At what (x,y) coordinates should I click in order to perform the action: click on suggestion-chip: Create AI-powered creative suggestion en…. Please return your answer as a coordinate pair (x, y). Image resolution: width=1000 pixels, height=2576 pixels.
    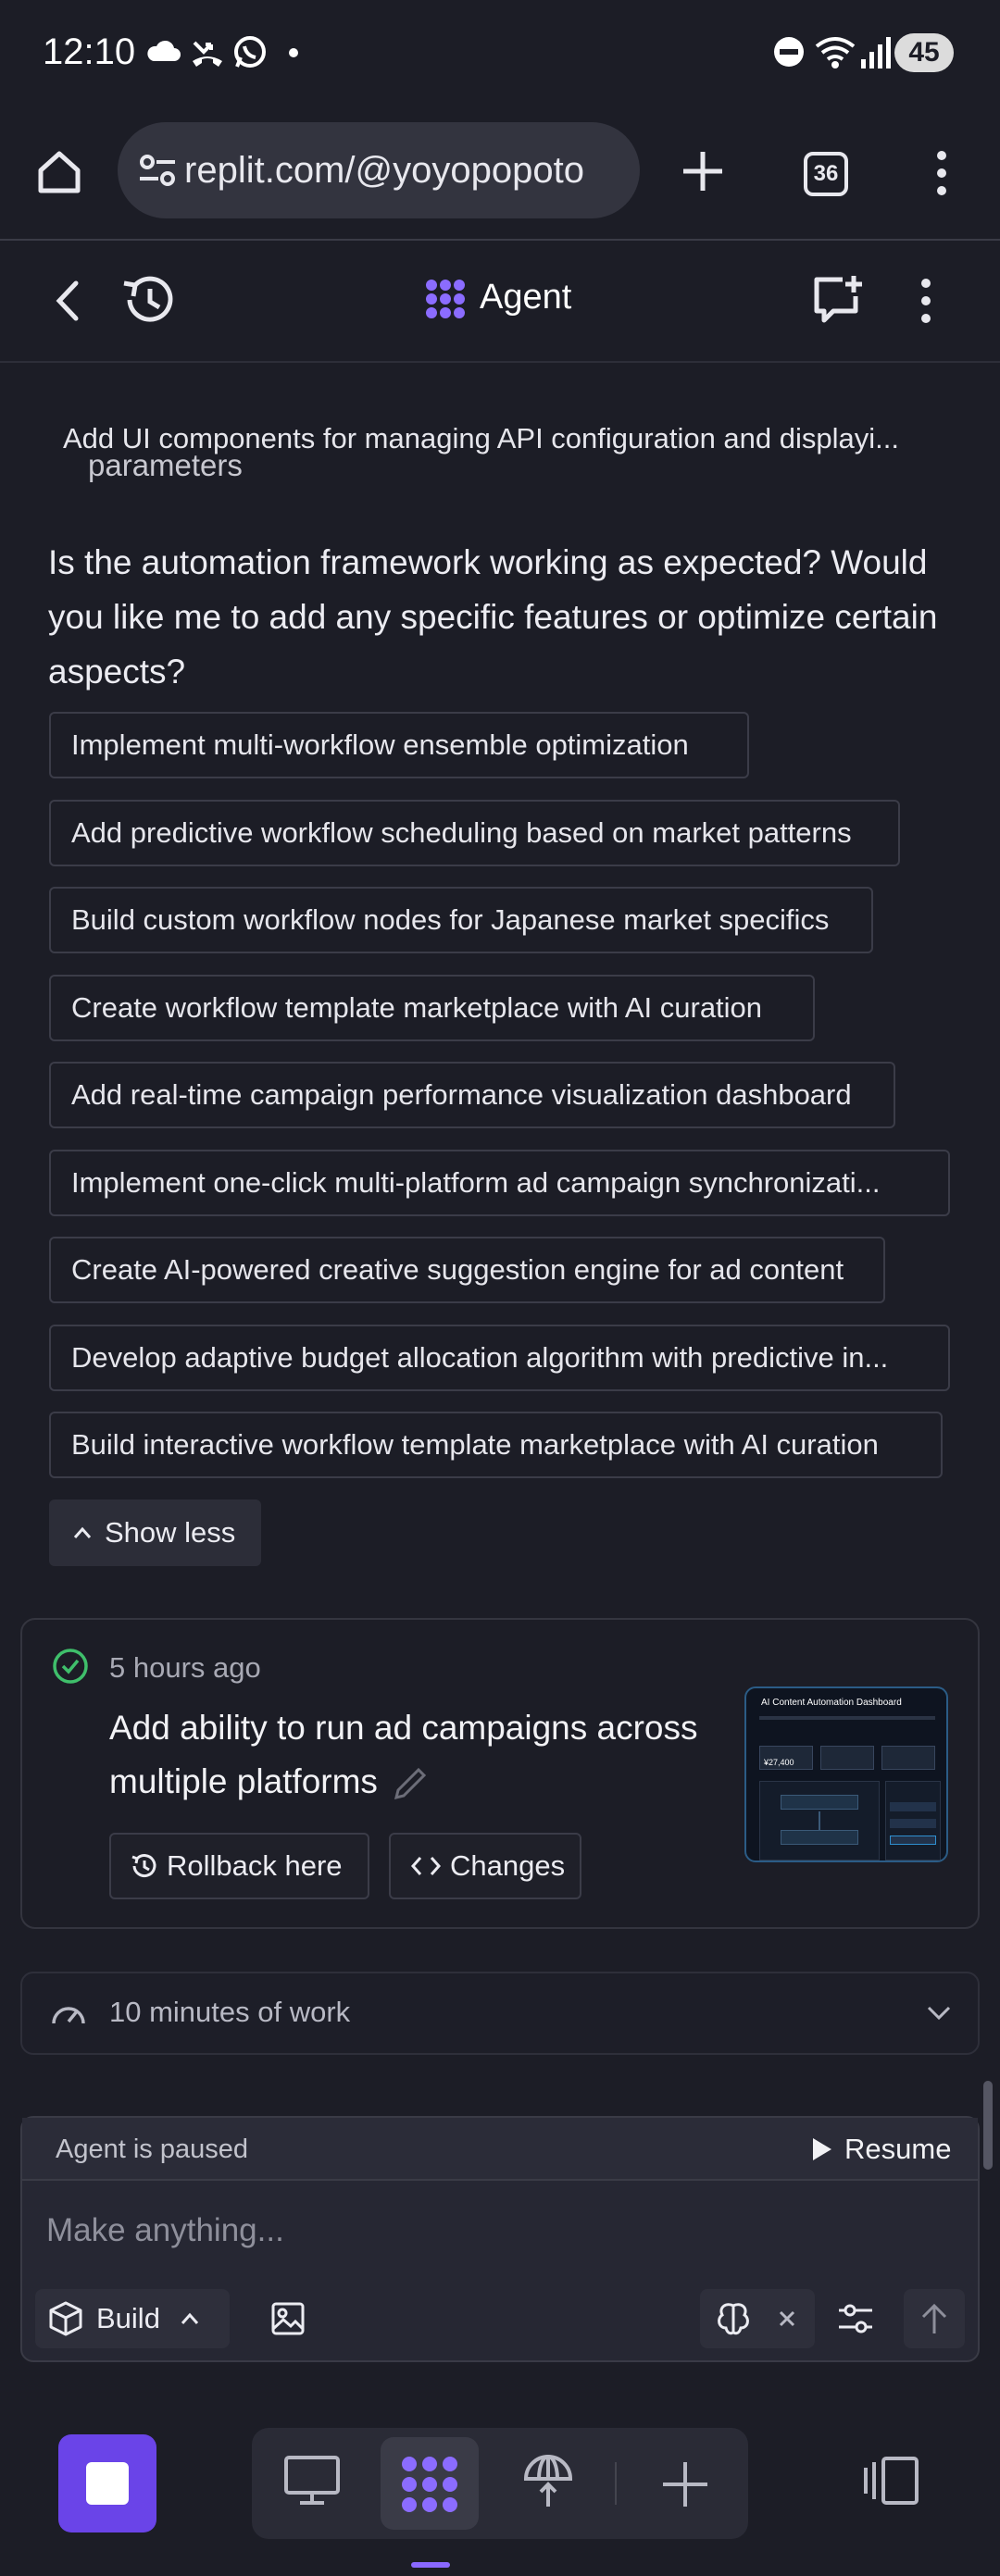
    Looking at the image, I should click on (467, 1270).